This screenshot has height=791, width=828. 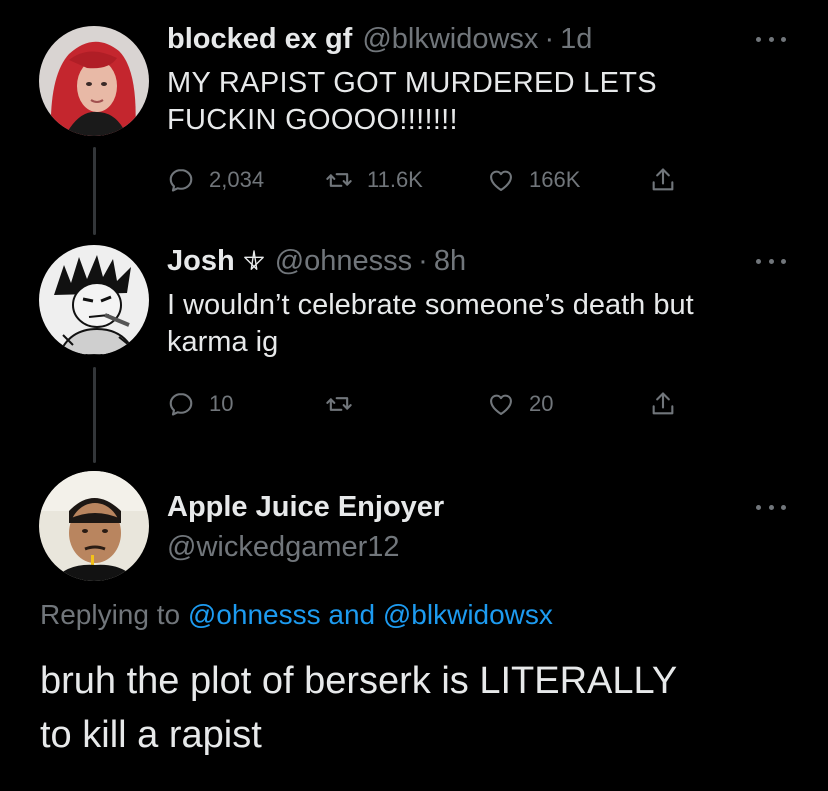 What do you see at coordinates (200, 404) in the screenshot?
I see `reply-button: 10` at bounding box center [200, 404].